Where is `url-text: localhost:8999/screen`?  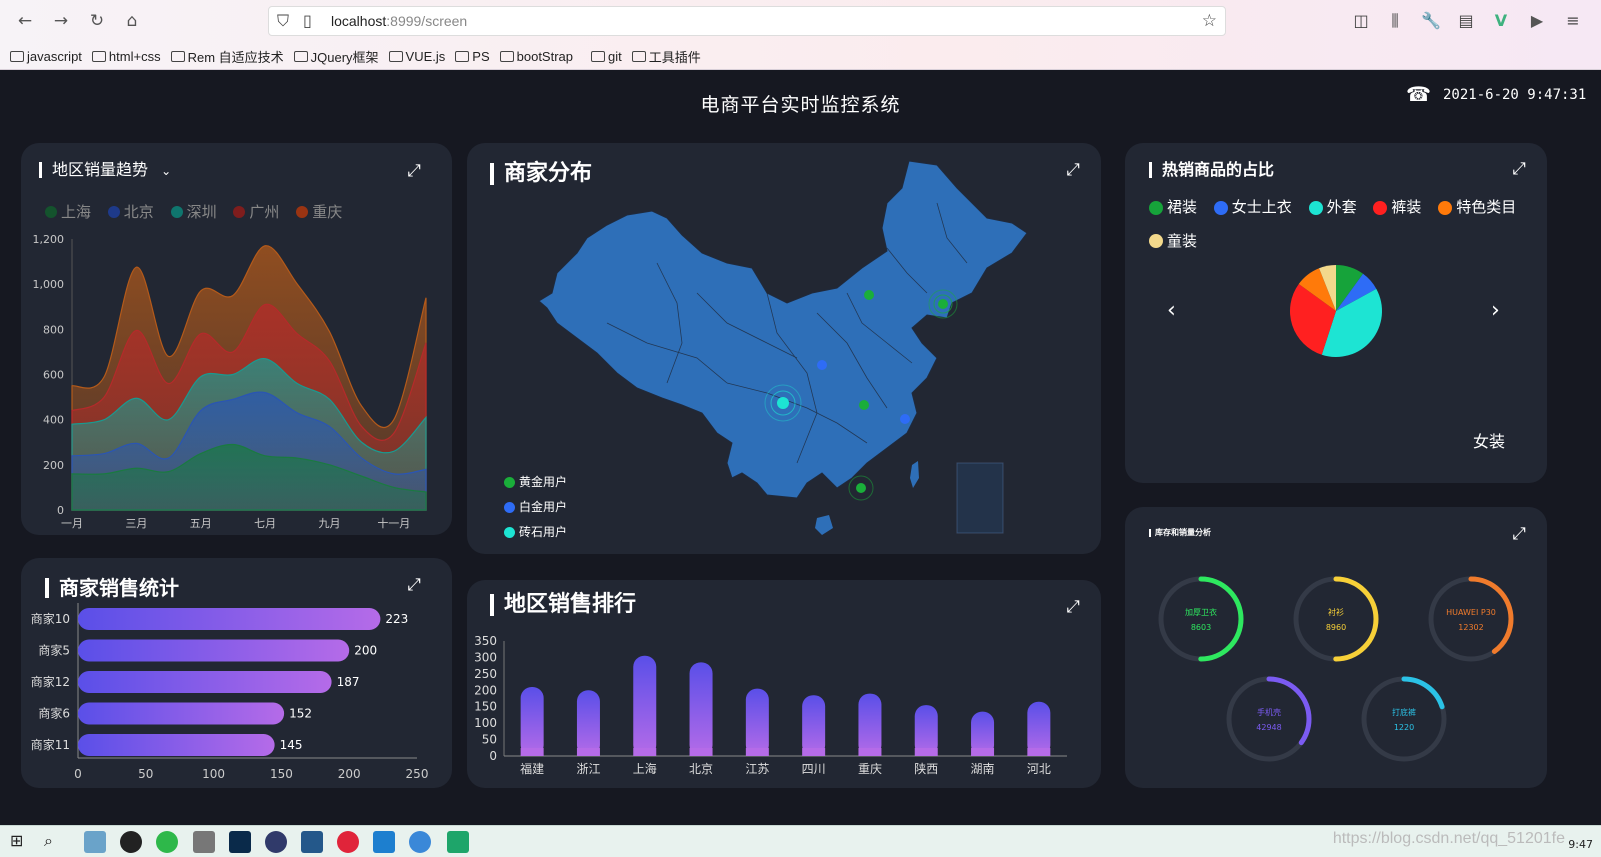 url-text: localhost:8999/screen is located at coordinates (399, 21).